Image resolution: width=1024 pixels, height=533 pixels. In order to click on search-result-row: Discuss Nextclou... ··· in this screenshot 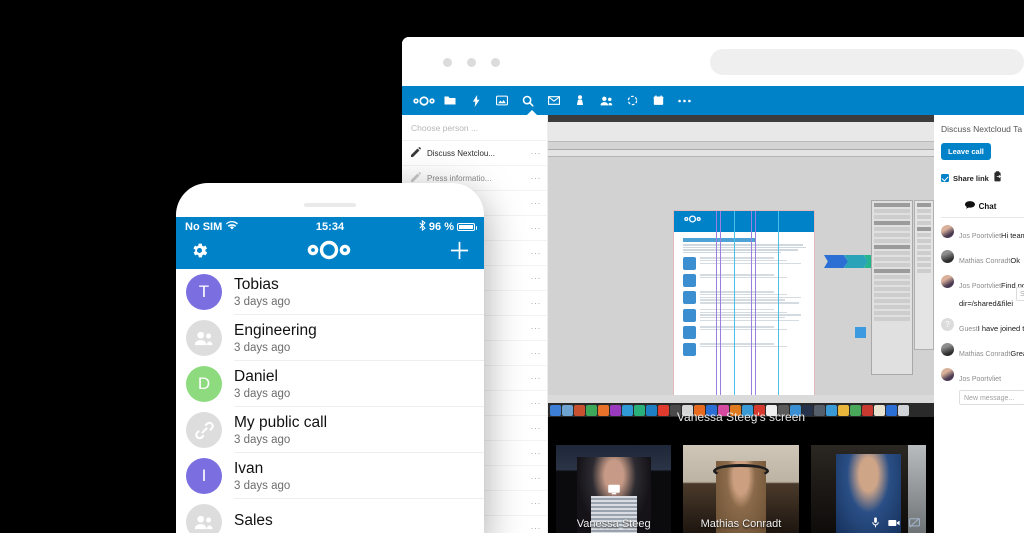, I will do `click(474, 153)`.